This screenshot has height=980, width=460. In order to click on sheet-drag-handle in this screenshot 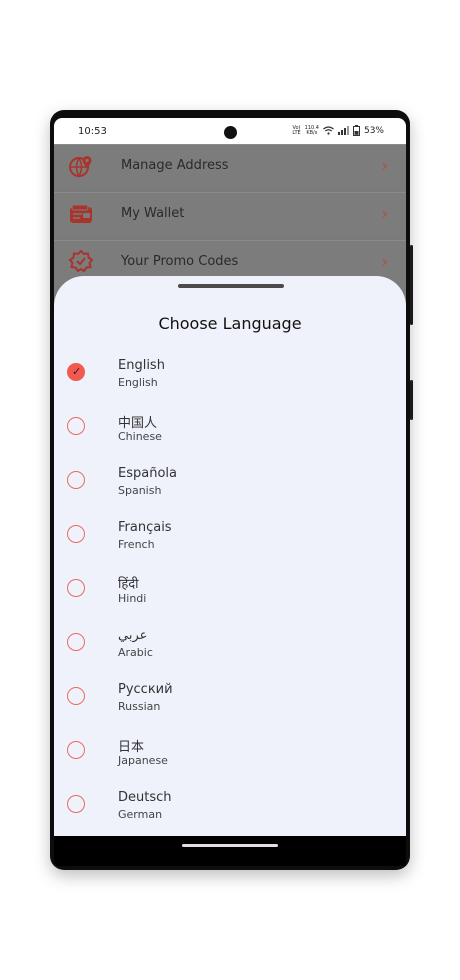, I will do `click(231, 286)`.